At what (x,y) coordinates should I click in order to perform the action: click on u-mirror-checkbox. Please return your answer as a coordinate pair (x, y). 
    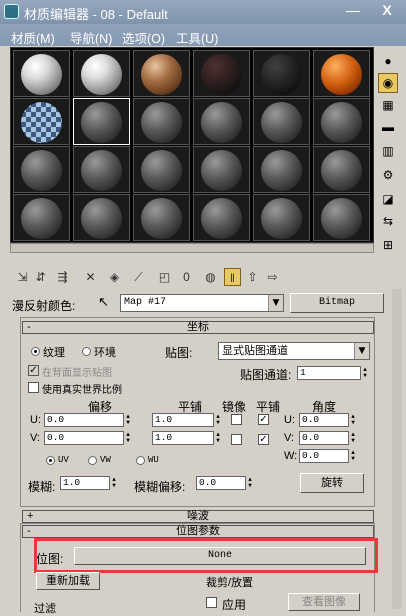
    Looking at the image, I should click on (236, 419).